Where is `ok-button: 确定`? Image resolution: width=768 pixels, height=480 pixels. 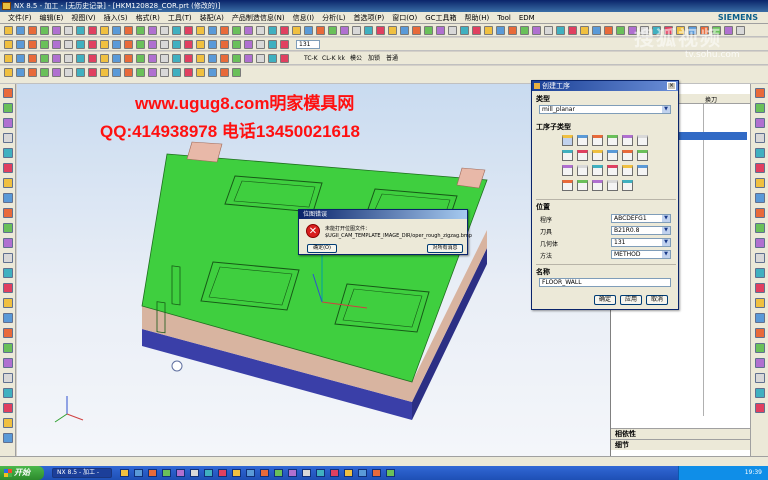 ok-button: 确定 is located at coordinates (605, 300).